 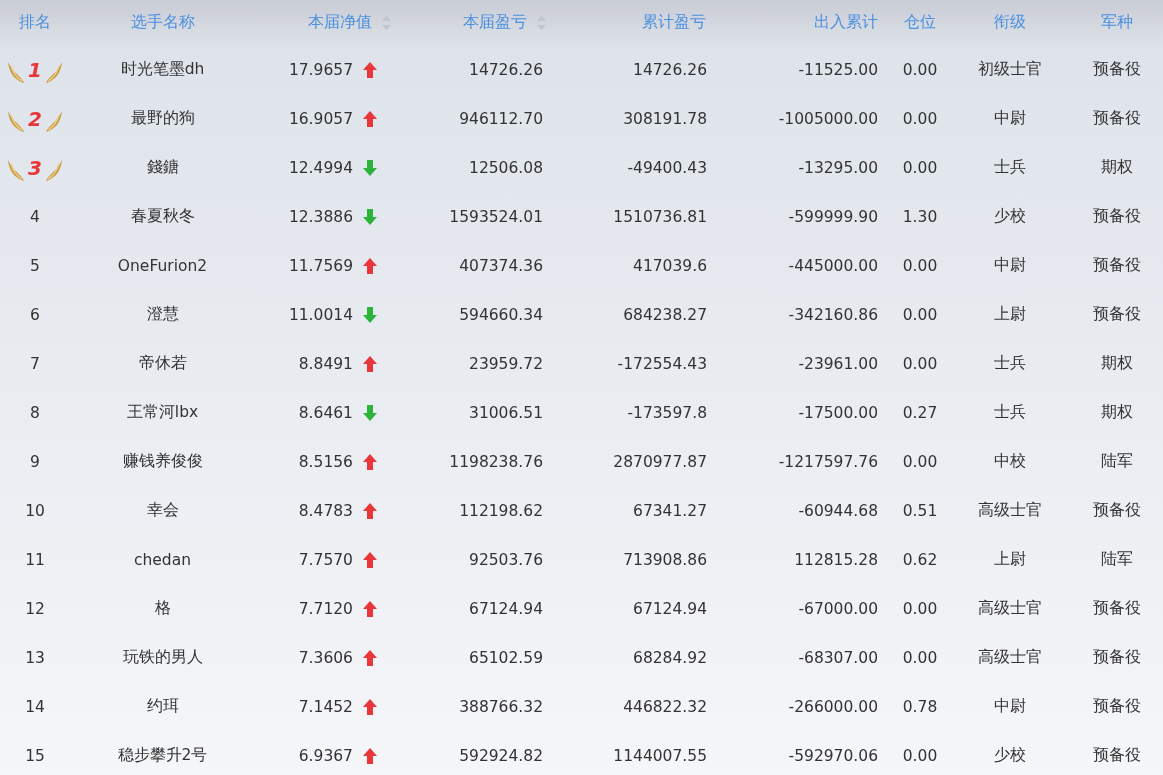 What do you see at coordinates (496, 216) in the screenshot?
I see `profit-value: 1593524.01` at bounding box center [496, 216].